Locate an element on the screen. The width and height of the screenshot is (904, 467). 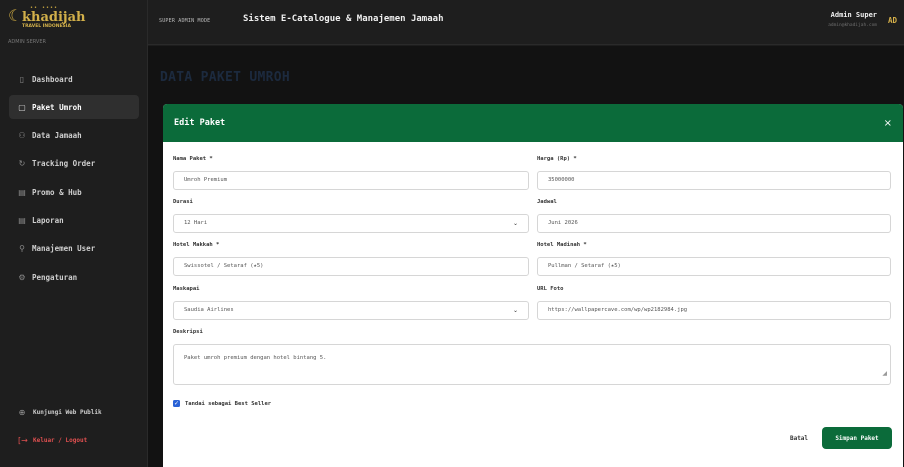
sidebar-item-label: Tracking Order is located at coordinates (64, 164).